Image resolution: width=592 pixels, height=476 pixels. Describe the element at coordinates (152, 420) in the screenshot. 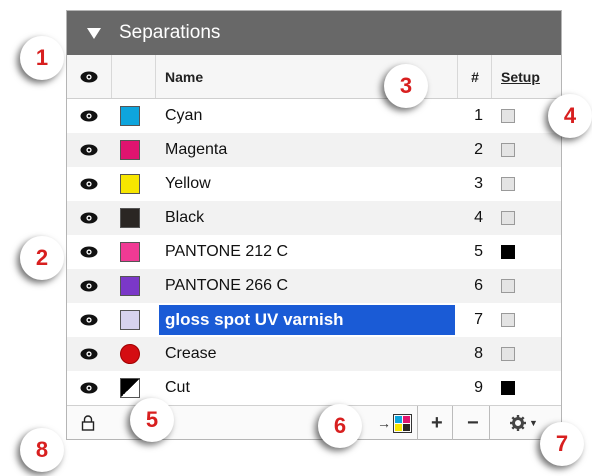

I see `callout-5: 5` at that location.